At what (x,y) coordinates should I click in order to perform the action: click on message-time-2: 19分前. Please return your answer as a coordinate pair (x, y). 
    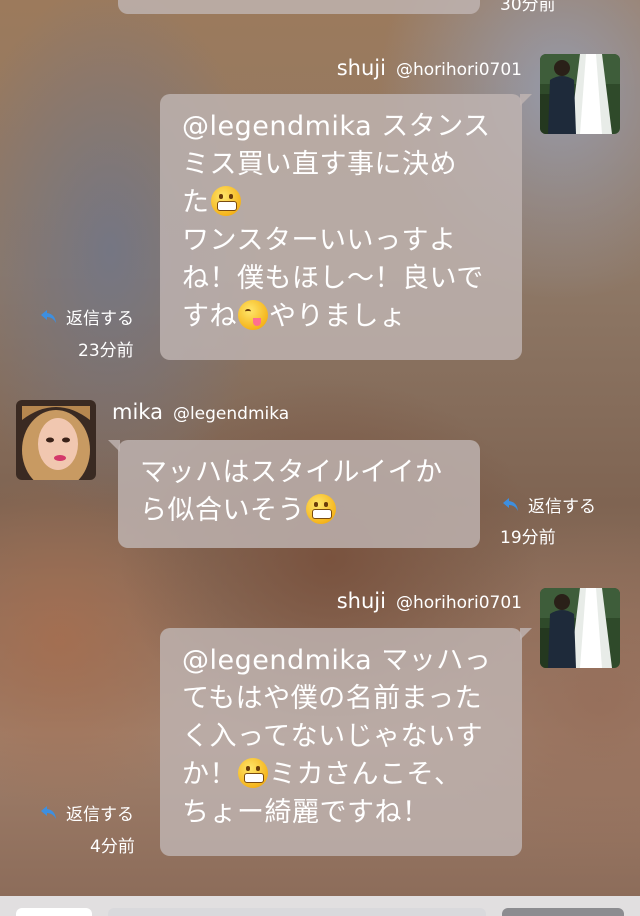
    Looking at the image, I should click on (528, 538).